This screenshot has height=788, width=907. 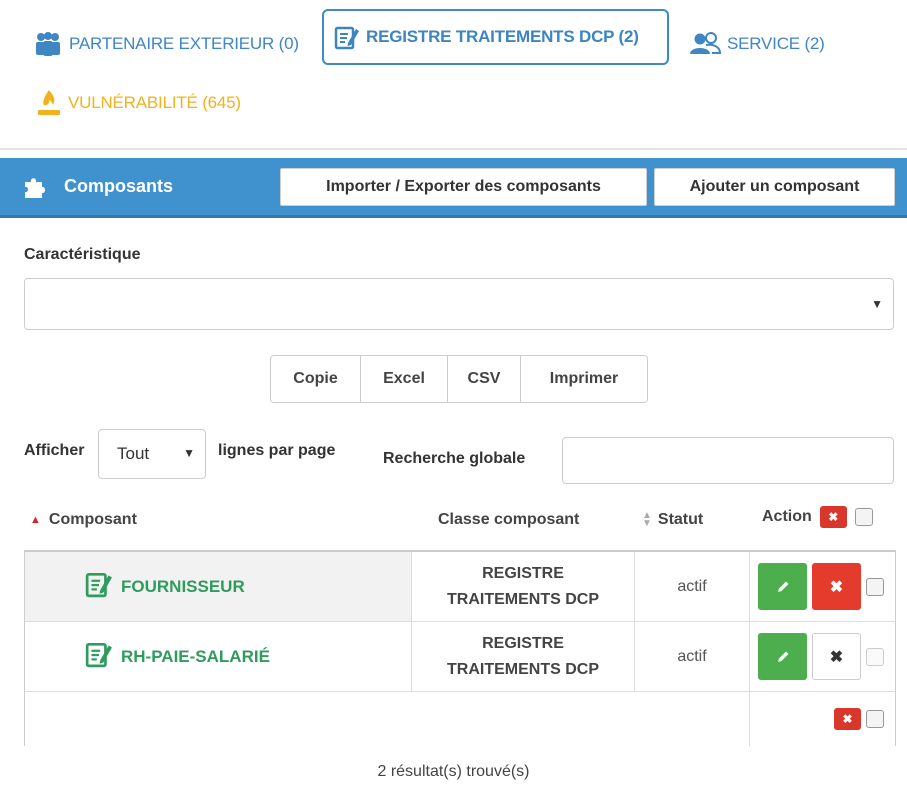 I want to click on tab-vulnerabilite: VULNÉRABILITÉ (645), so click(x=138, y=103).